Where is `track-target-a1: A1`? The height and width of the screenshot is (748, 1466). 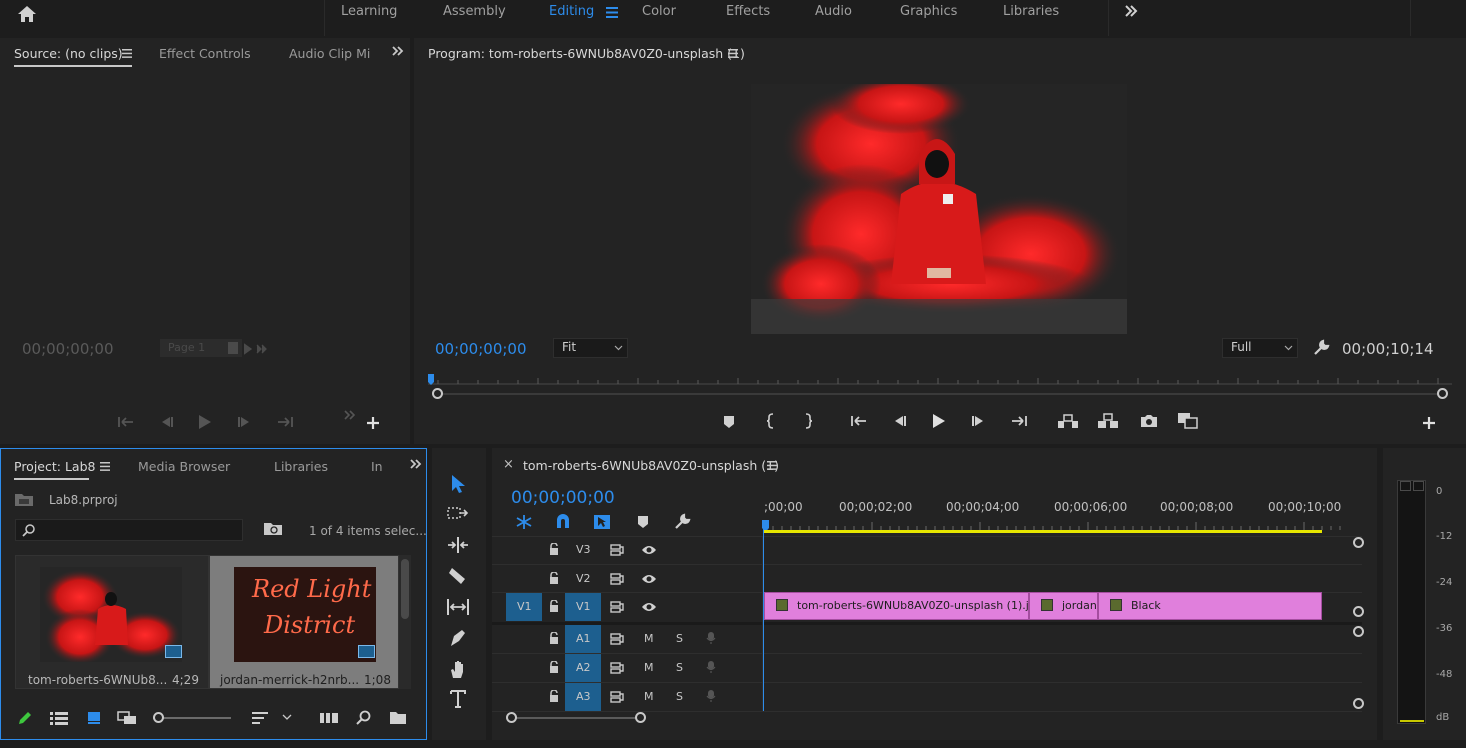 track-target-a1: A1 is located at coordinates (583, 639).